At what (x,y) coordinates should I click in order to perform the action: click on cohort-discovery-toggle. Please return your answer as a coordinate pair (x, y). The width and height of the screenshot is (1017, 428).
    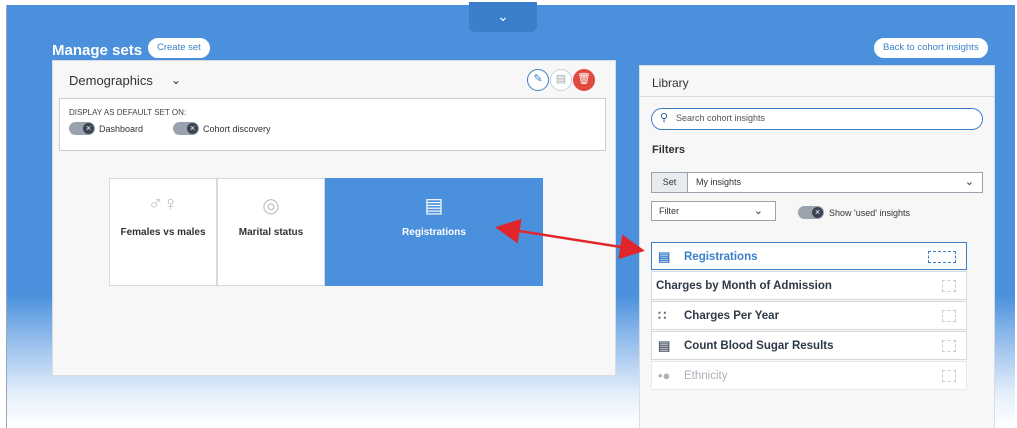
    Looking at the image, I should click on (186, 128).